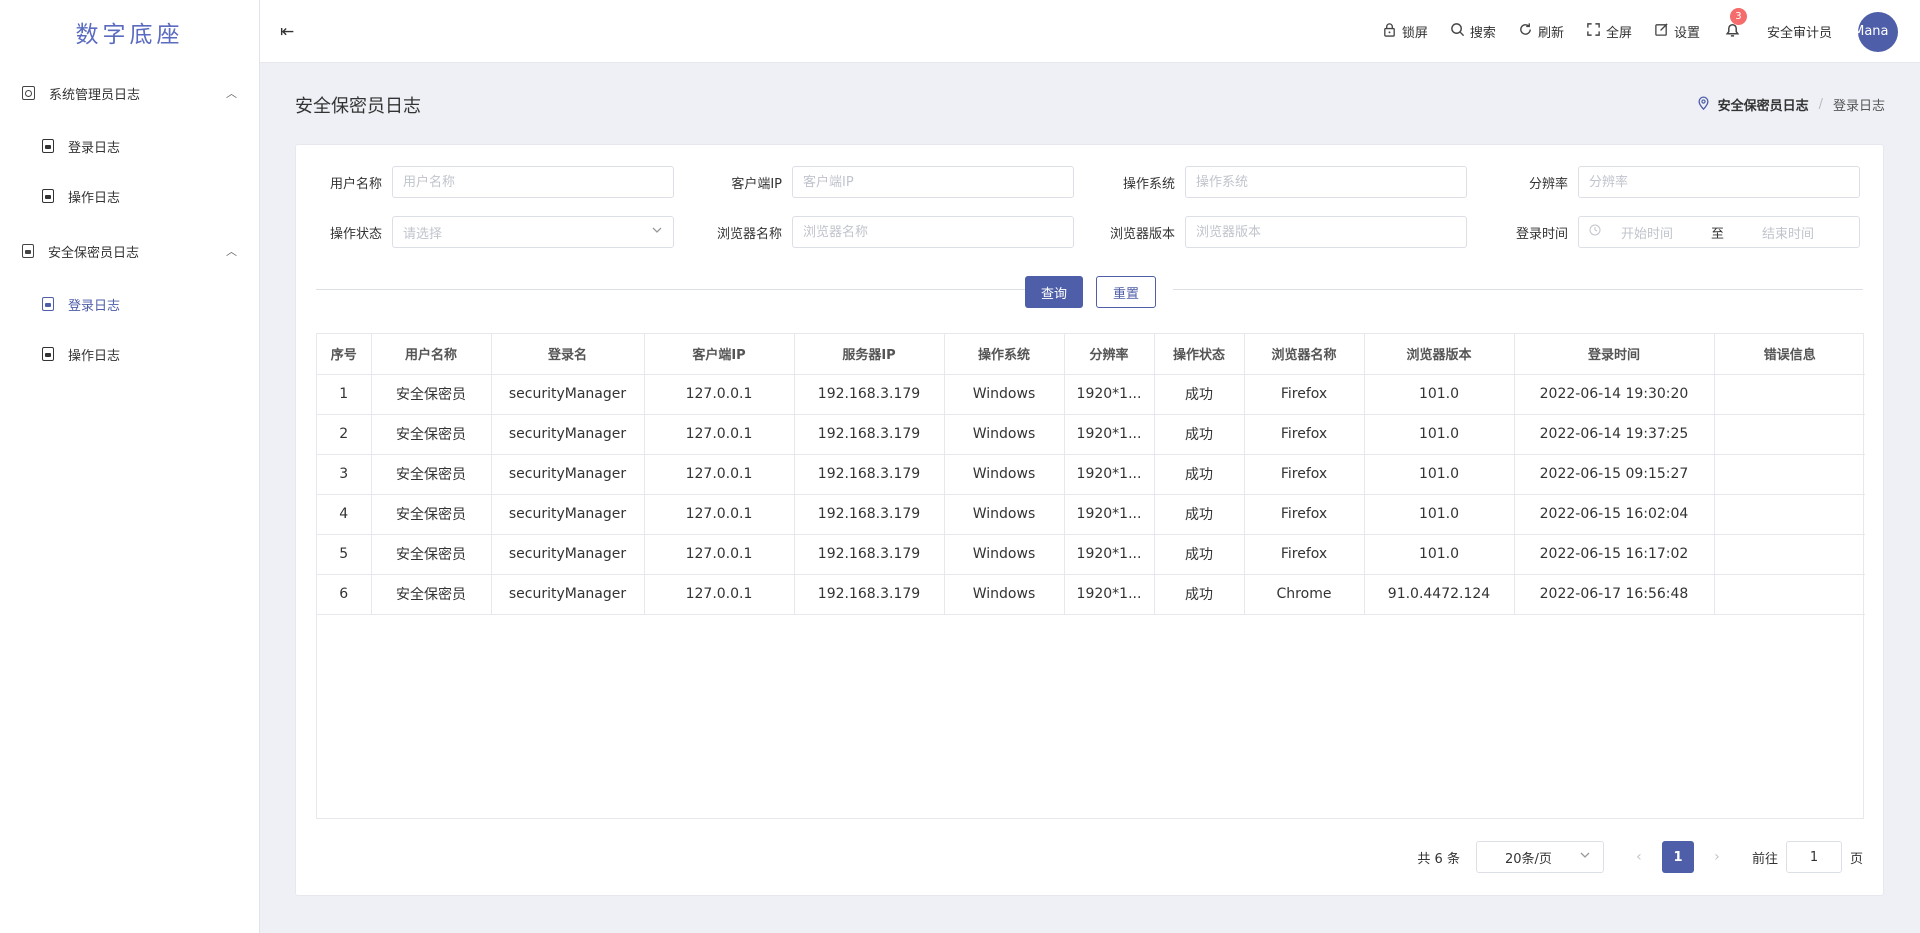 This screenshot has width=1920, height=933. Describe the element at coordinates (344, 554) in the screenshot. I see `table-cell: 5` at that location.